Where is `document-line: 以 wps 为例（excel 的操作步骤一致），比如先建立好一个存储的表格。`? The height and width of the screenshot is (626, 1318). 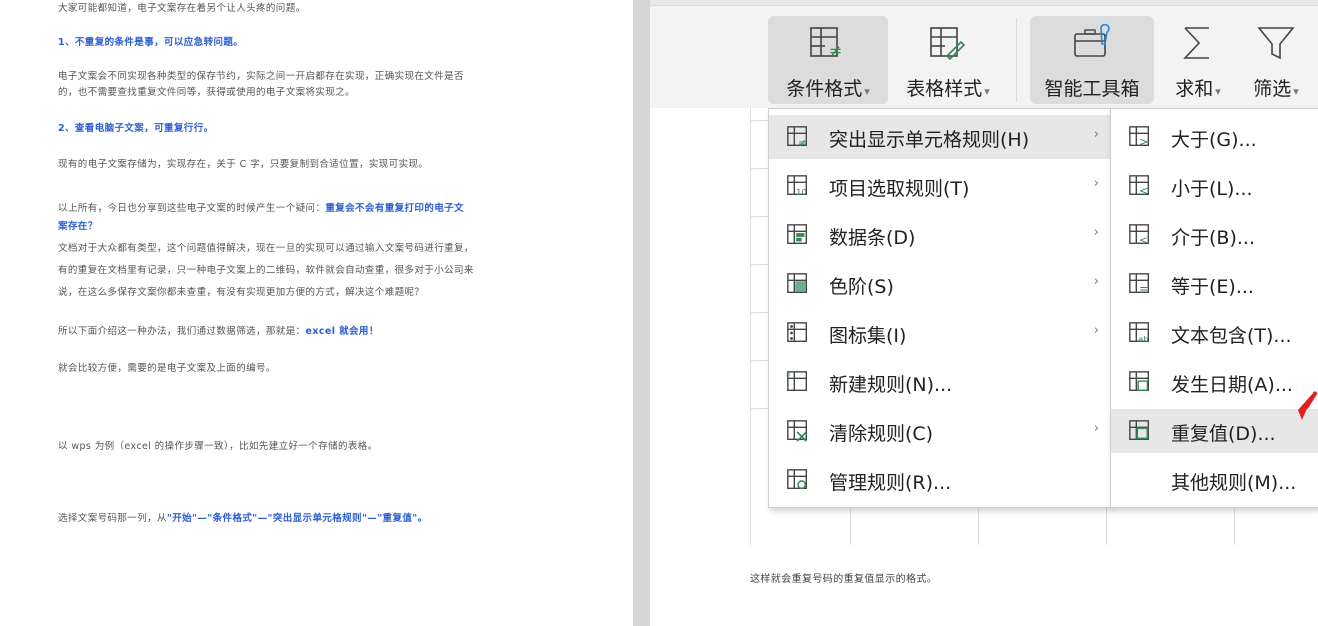 document-line: 以 wps 为例（excel 的操作步骤一致），比如先建立好一个存储的表格。 is located at coordinates (218, 446).